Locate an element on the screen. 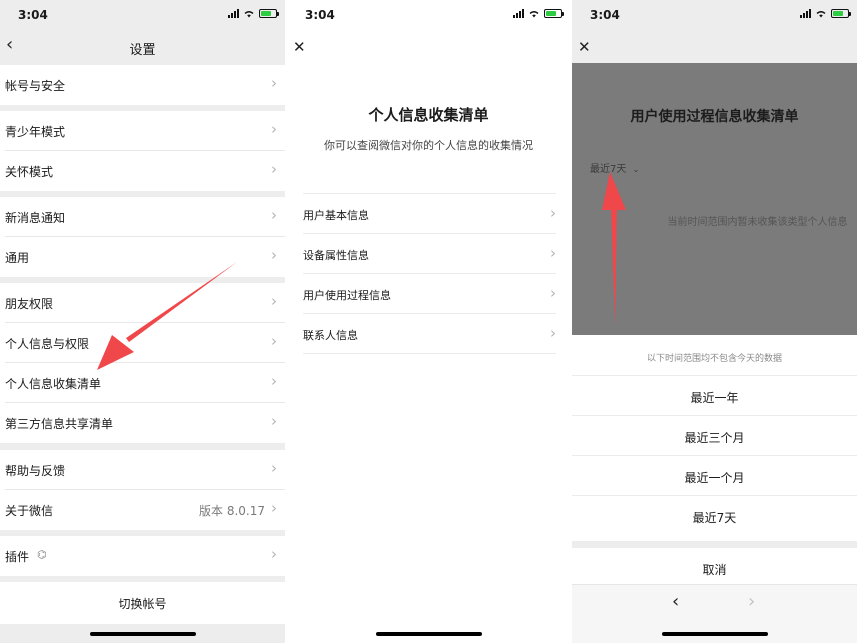 This screenshot has width=857, height=643. settings-item-account-security: 帐号与安全 › is located at coordinates (142, 85).